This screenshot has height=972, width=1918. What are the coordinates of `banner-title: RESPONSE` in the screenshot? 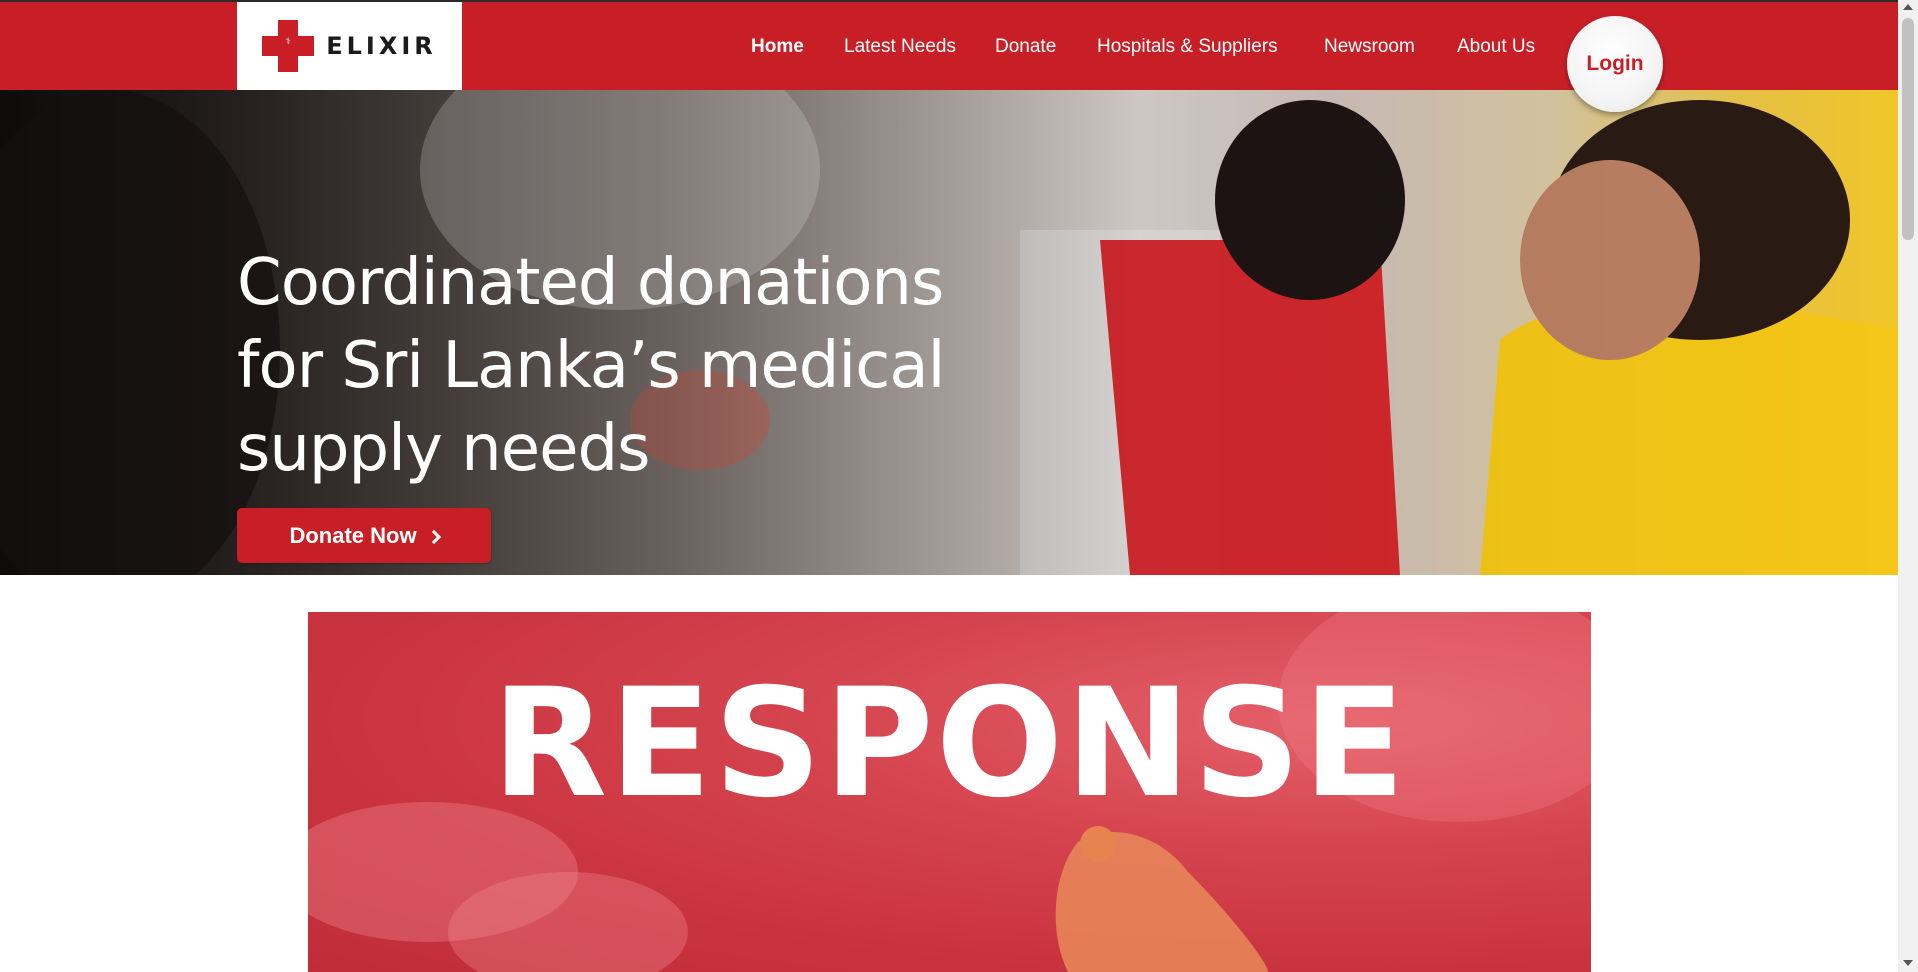 It's located at (949, 744).